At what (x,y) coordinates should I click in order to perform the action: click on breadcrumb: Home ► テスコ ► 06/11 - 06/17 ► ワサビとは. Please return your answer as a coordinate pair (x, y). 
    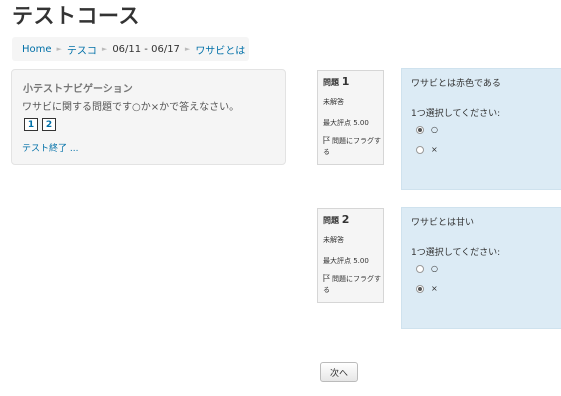
    Looking at the image, I should click on (130, 49).